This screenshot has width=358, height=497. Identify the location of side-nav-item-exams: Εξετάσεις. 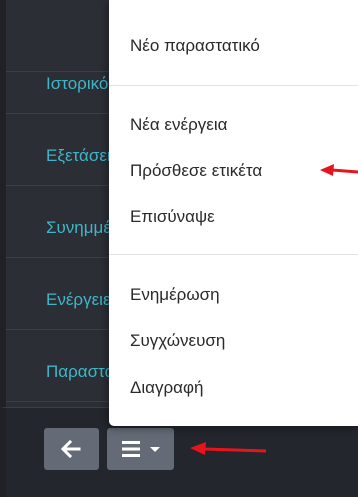
(66, 150).